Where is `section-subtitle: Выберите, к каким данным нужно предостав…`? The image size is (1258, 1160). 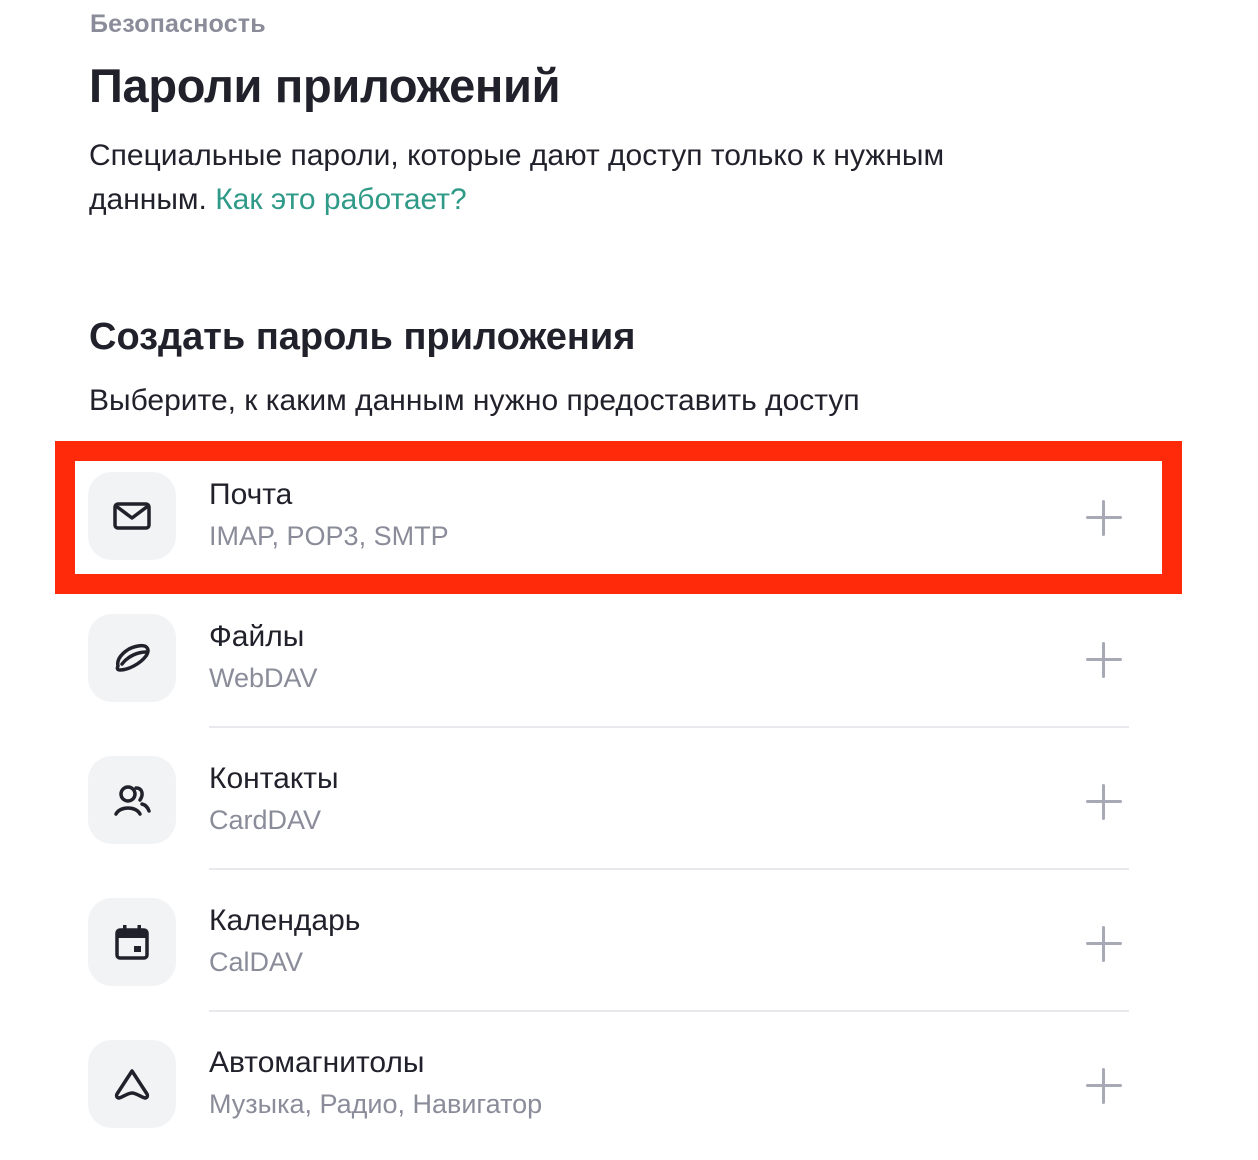 section-subtitle: Выберите, к каким данным нужно предостав… is located at coordinates (474, 400).